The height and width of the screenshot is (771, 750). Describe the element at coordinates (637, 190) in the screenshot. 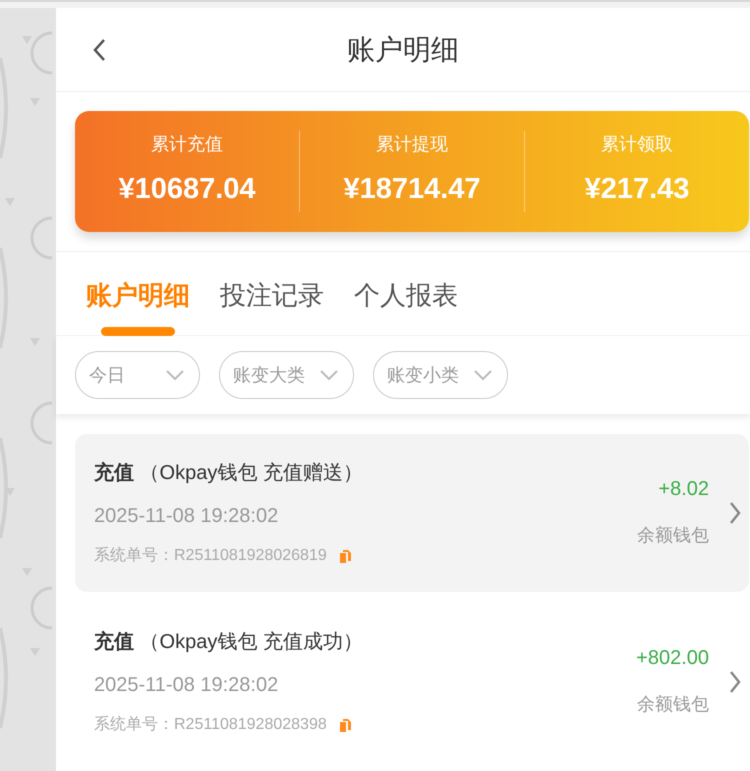

I see `summary-amount: ¥217.43` at that location.